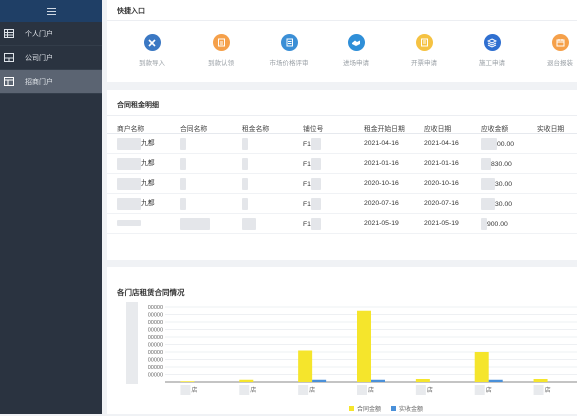 Image resolution: width=577 pixels, height=416 pixels. I want to click on rent-start-date: 2021-04-16, so click(394, 143).